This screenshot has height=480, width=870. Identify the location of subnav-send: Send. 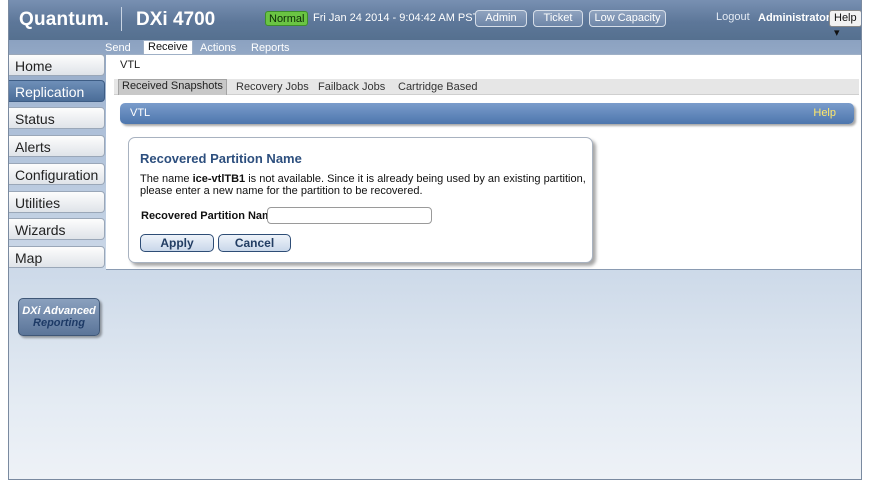
(118, 48).